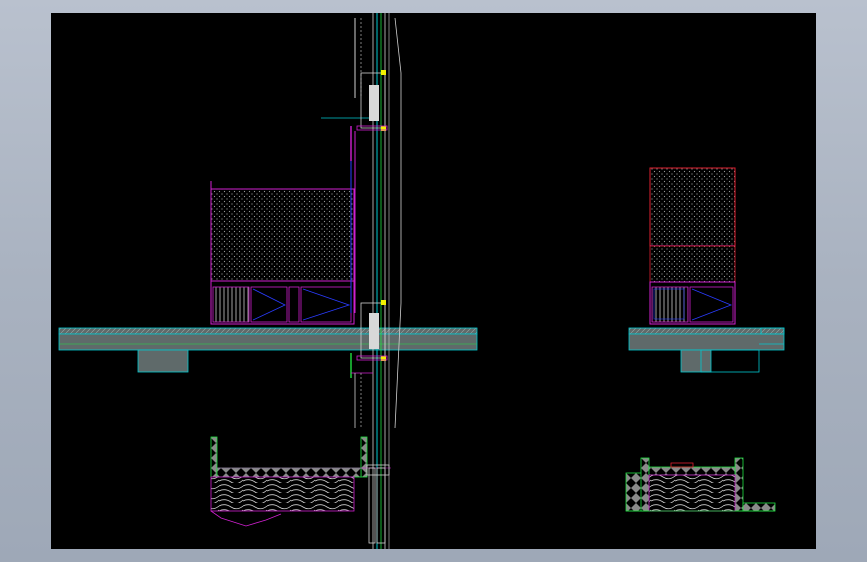  Describe the element at coordinates (706, 350) in the screenshot. I see `floor-slab-right` at that location.